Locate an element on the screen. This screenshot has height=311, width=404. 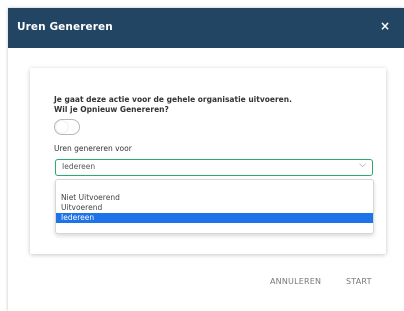
cancel-button: ANNULEREN is located at coordinates (295, 281).